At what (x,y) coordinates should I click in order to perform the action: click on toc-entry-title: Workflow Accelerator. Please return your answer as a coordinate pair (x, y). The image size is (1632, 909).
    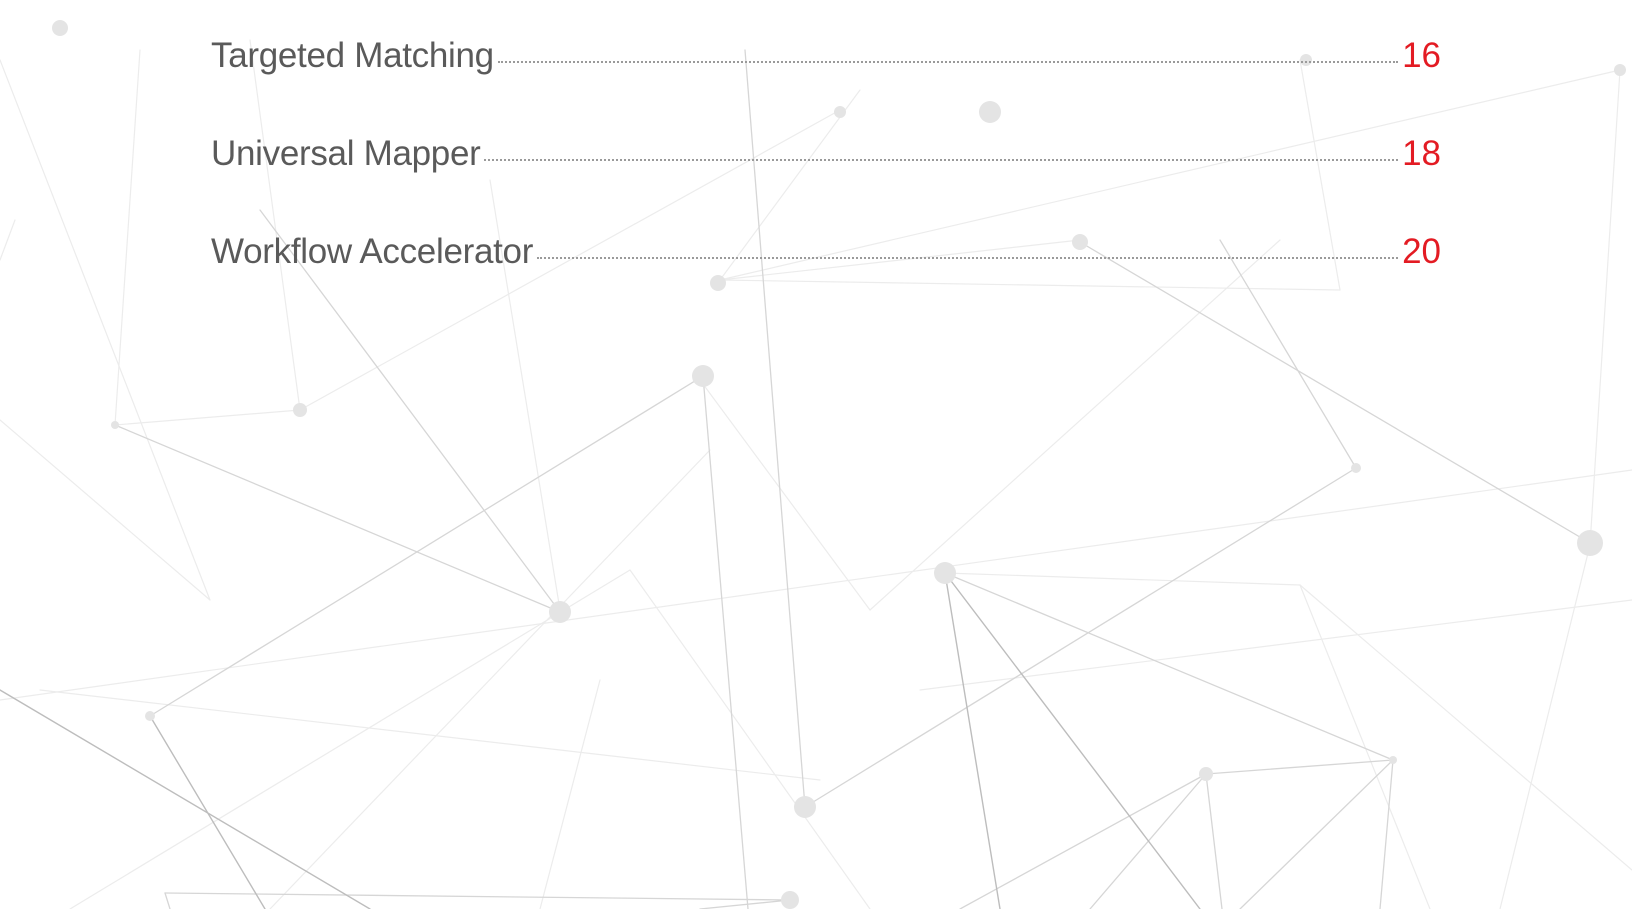
    Looking at the image, I should click on (372, 251).